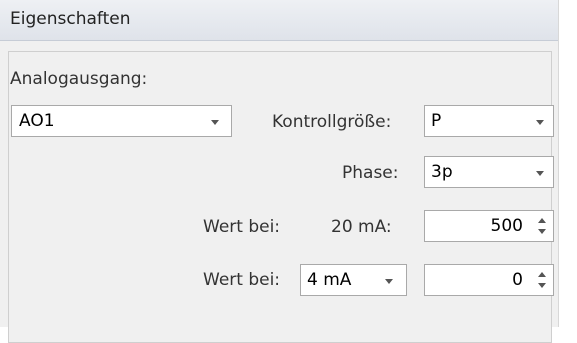  I want to click on panel-title-bar: Eigenschaften, so click(279, 20).